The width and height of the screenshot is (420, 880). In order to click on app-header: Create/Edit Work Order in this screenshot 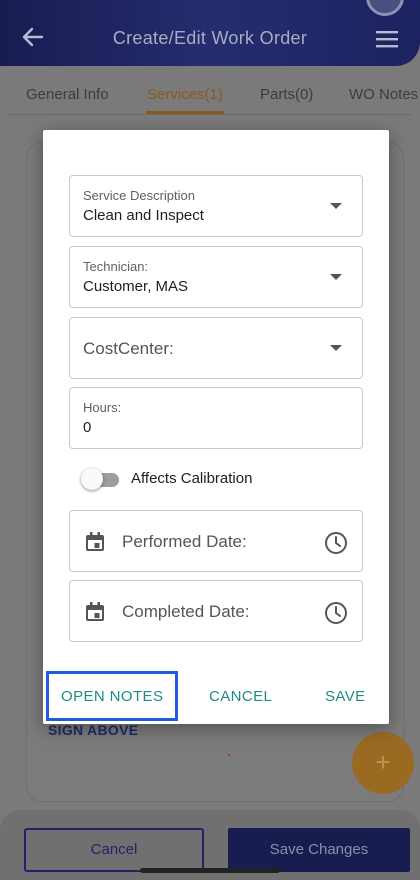, I will do `click(210, 33)`.